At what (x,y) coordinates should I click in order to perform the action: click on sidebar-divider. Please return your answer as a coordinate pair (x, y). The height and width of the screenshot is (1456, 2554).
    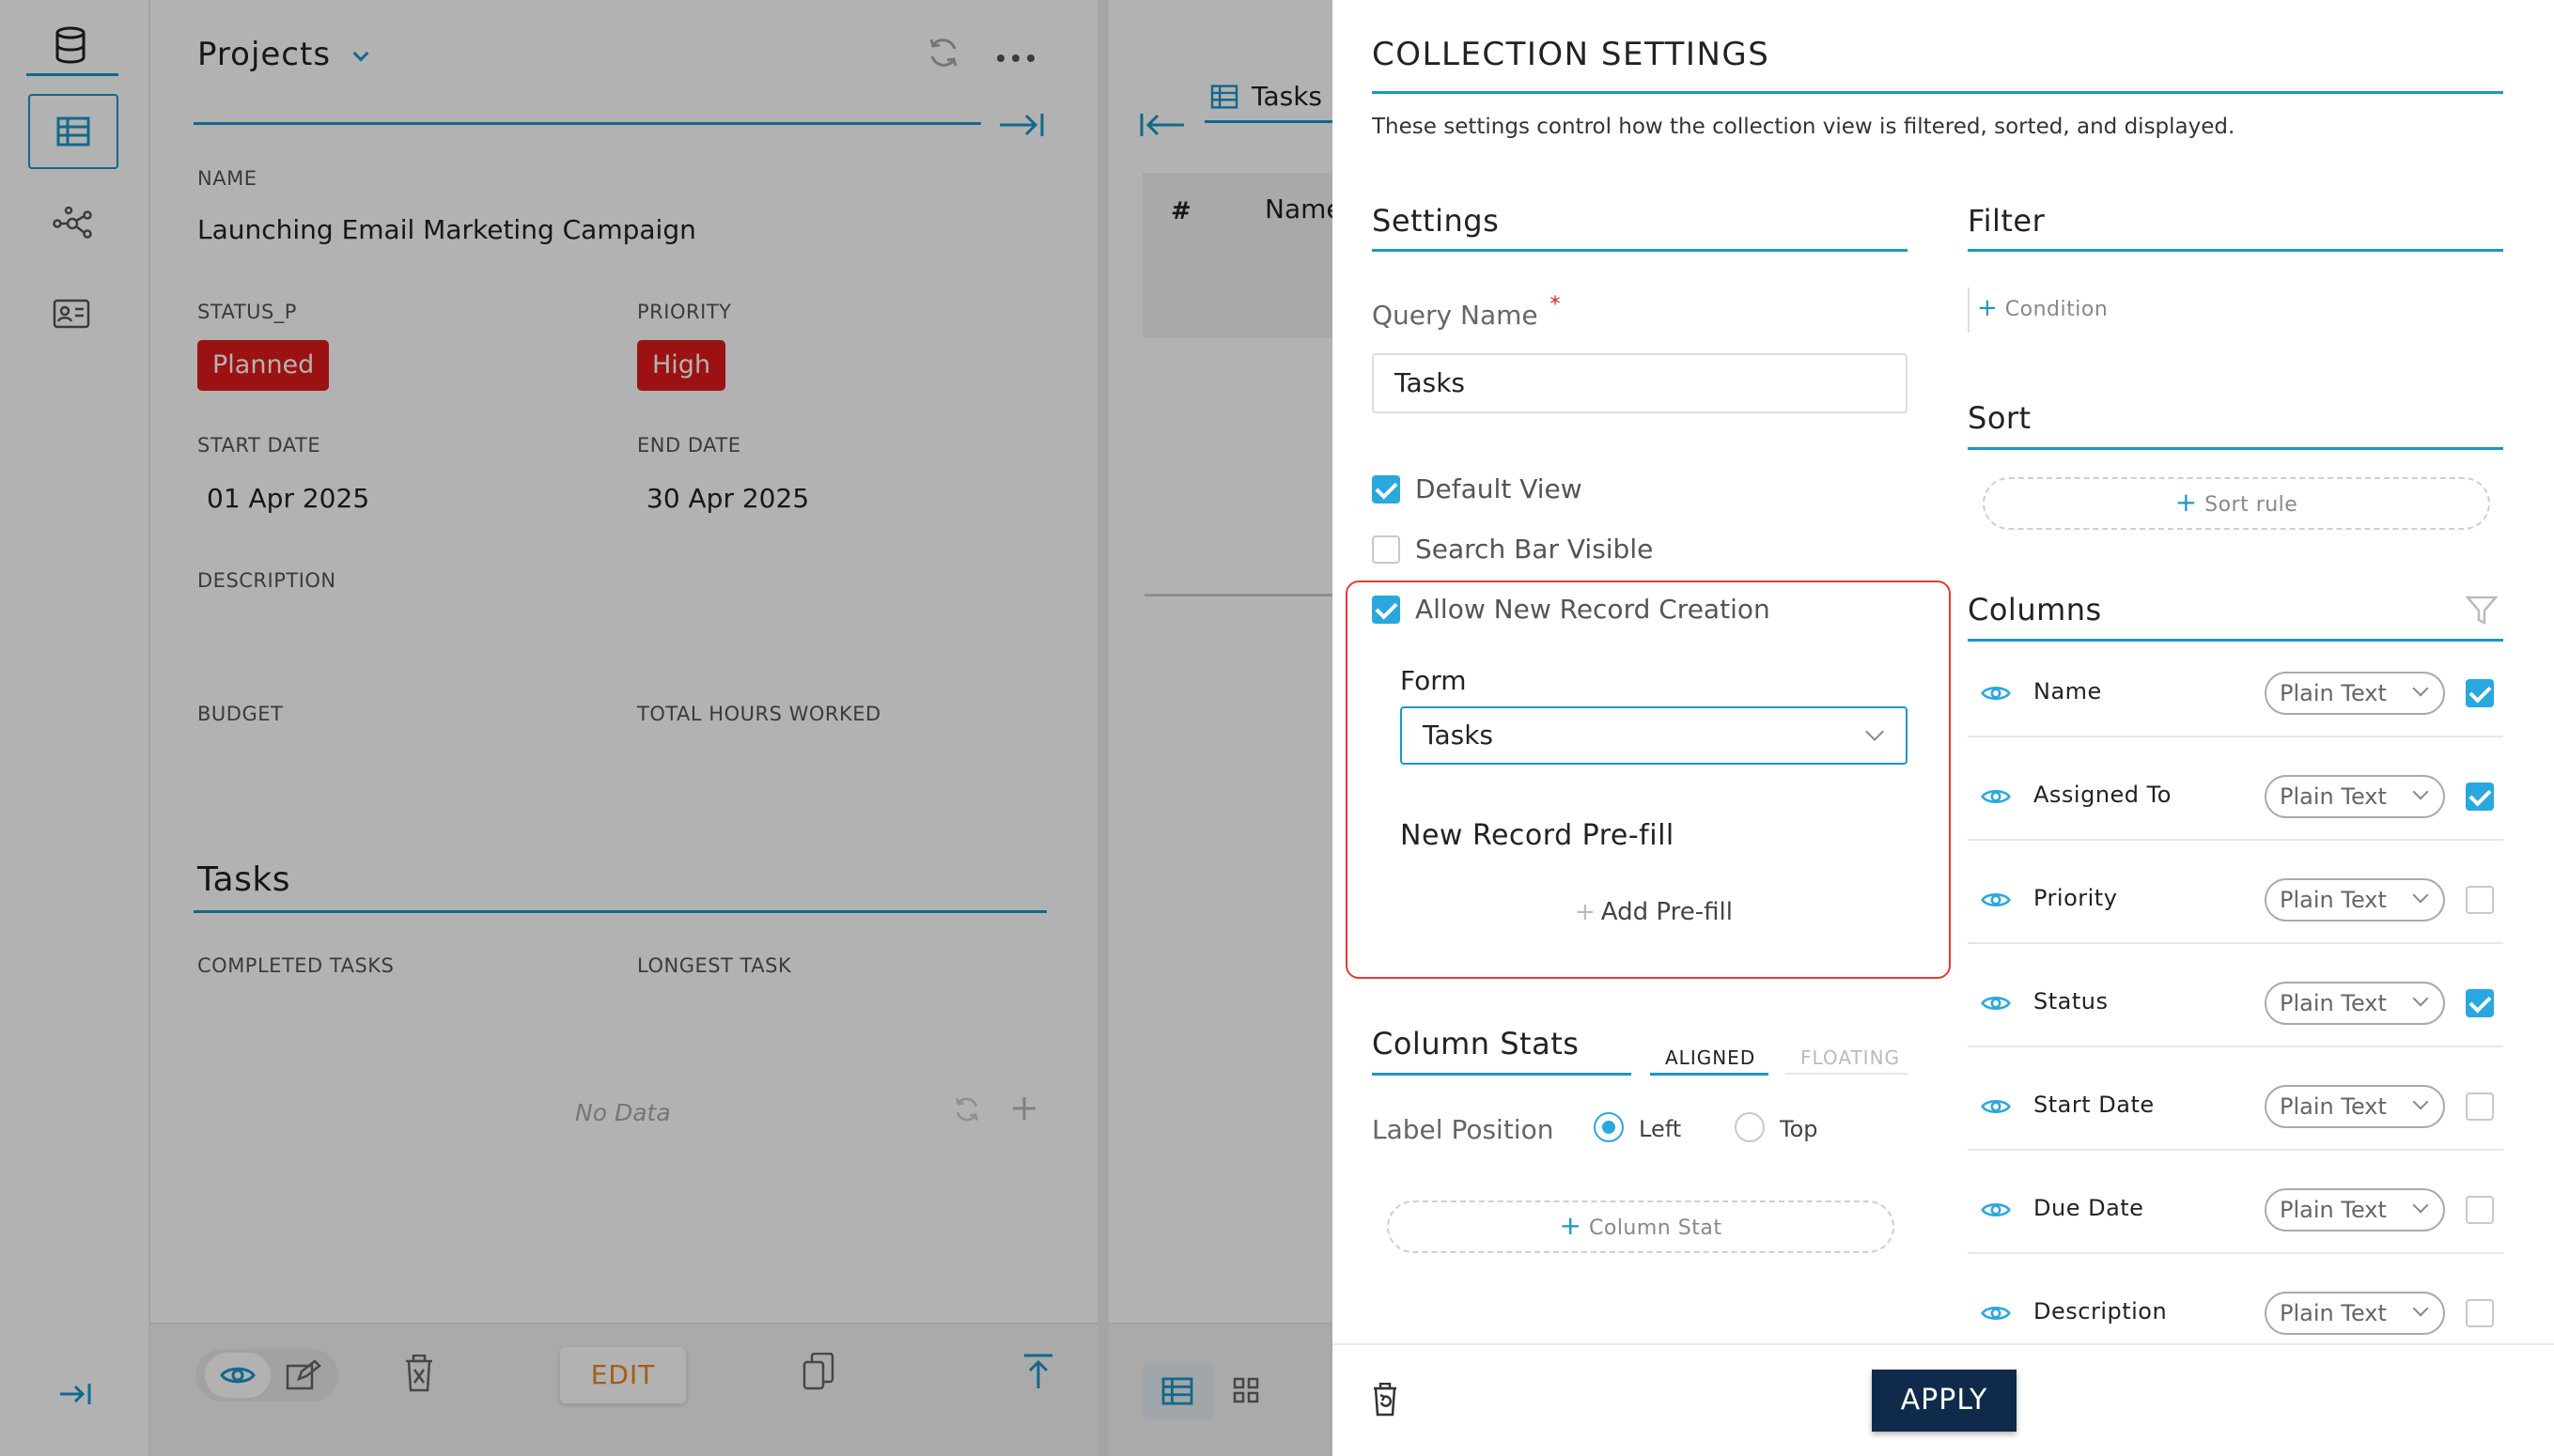
    Looking at the image, I should click on (72, 74).